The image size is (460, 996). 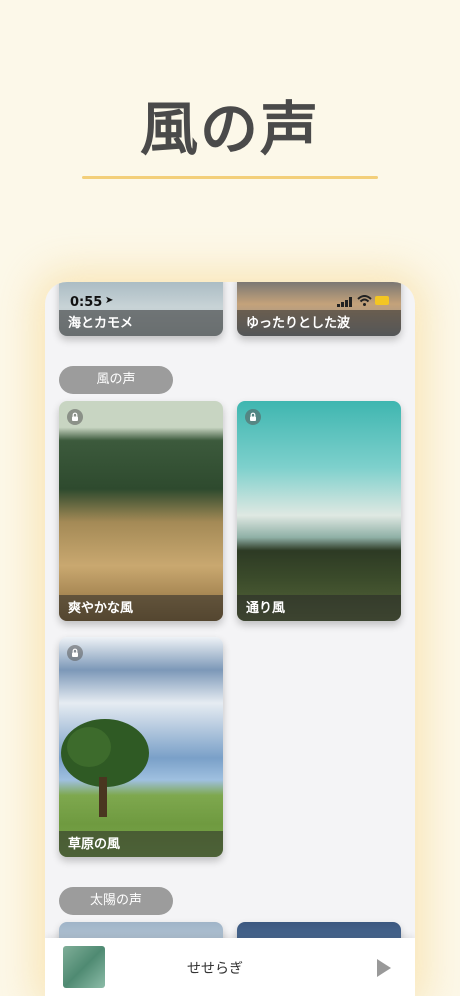 What do you see at coordinates (101, 323) in the screenshot?
I see `card-label: 海とカモメ` at bounding box center [101, 323].